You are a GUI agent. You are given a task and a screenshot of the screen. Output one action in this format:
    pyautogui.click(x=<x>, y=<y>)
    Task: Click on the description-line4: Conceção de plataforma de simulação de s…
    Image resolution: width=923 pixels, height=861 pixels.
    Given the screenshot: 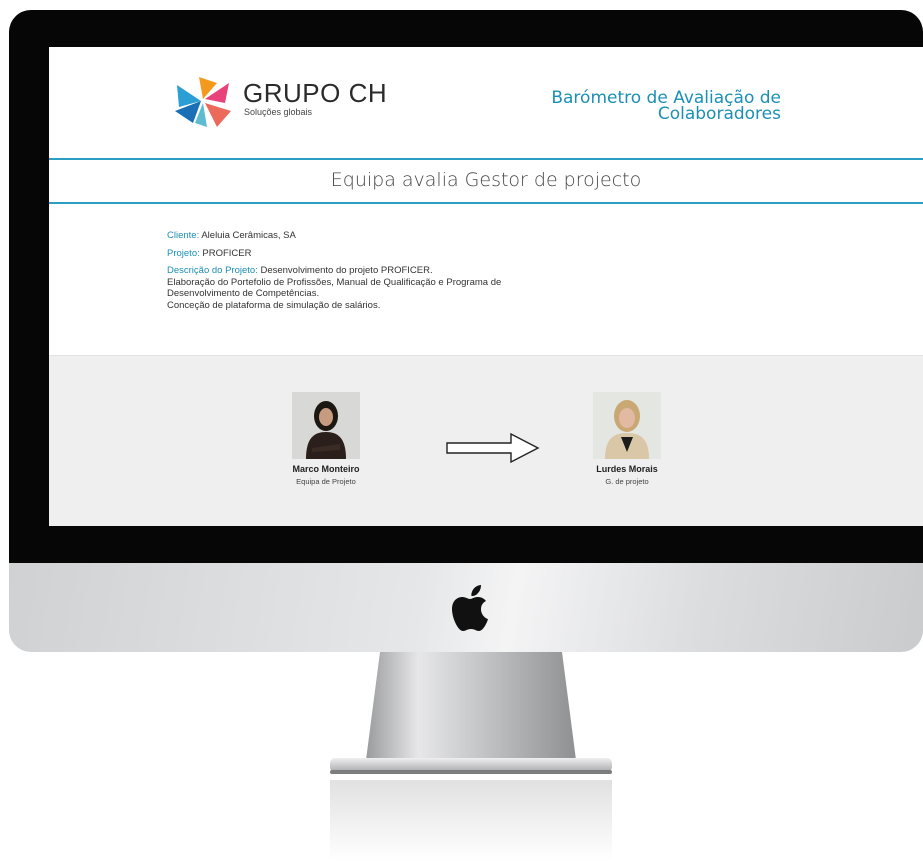 What is the action you would take?
    pyautogui.click(x=274, y=305)
    